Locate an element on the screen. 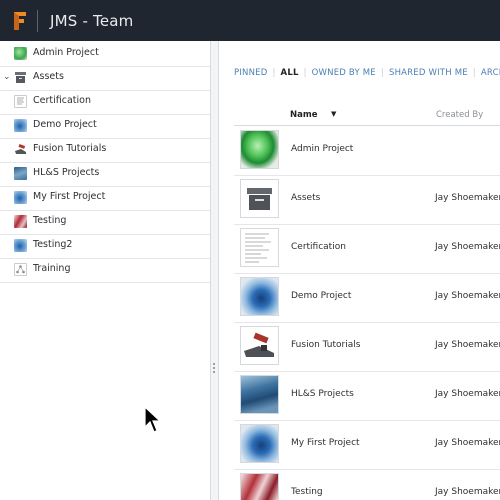 The width and height of the screenshot is (500, 500). title-divider is located at coordinates (37, 20).